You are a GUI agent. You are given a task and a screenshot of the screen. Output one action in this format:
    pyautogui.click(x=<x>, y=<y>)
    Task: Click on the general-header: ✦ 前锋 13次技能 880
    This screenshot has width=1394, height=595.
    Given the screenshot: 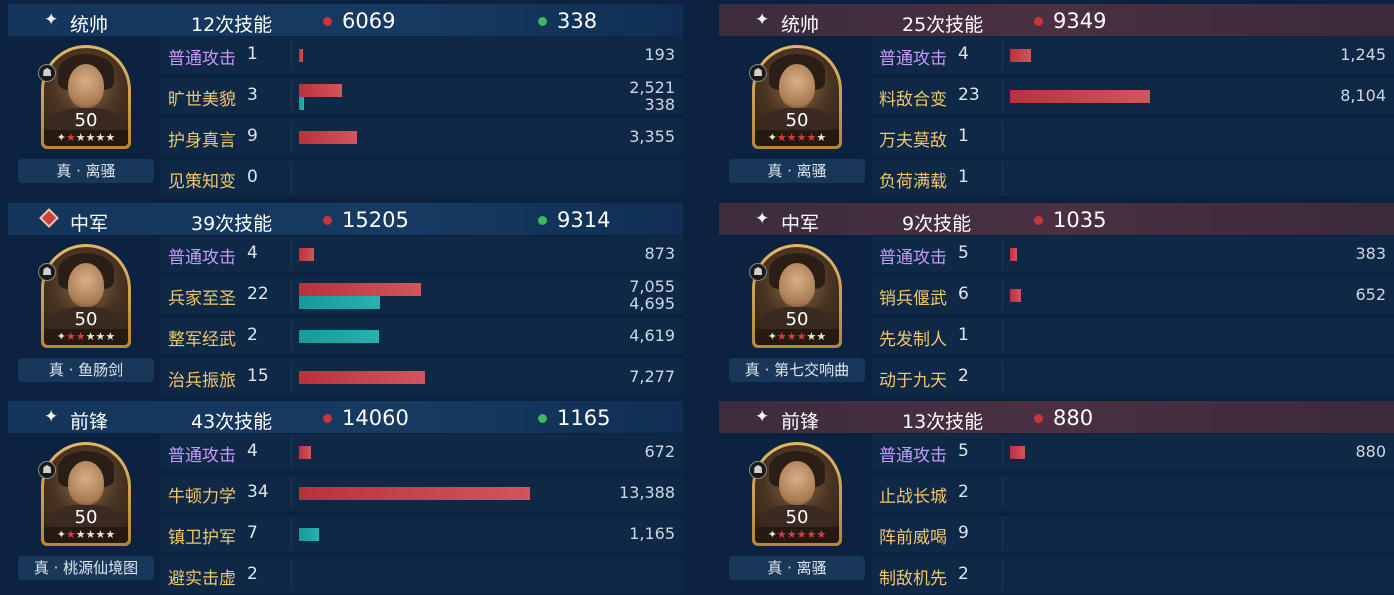 What is the action you would take?
    pyautogui.click(x=1056, y=417)
    